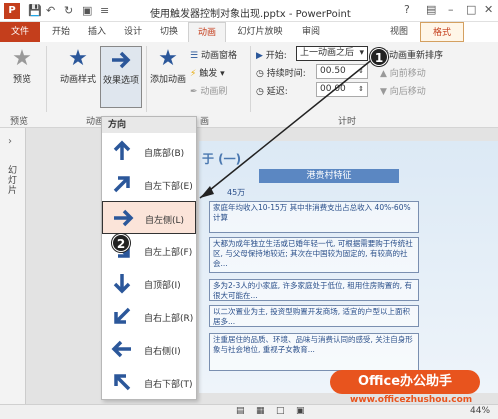  I want to click on tutorial-pointer-arrow, so click(287, 128).